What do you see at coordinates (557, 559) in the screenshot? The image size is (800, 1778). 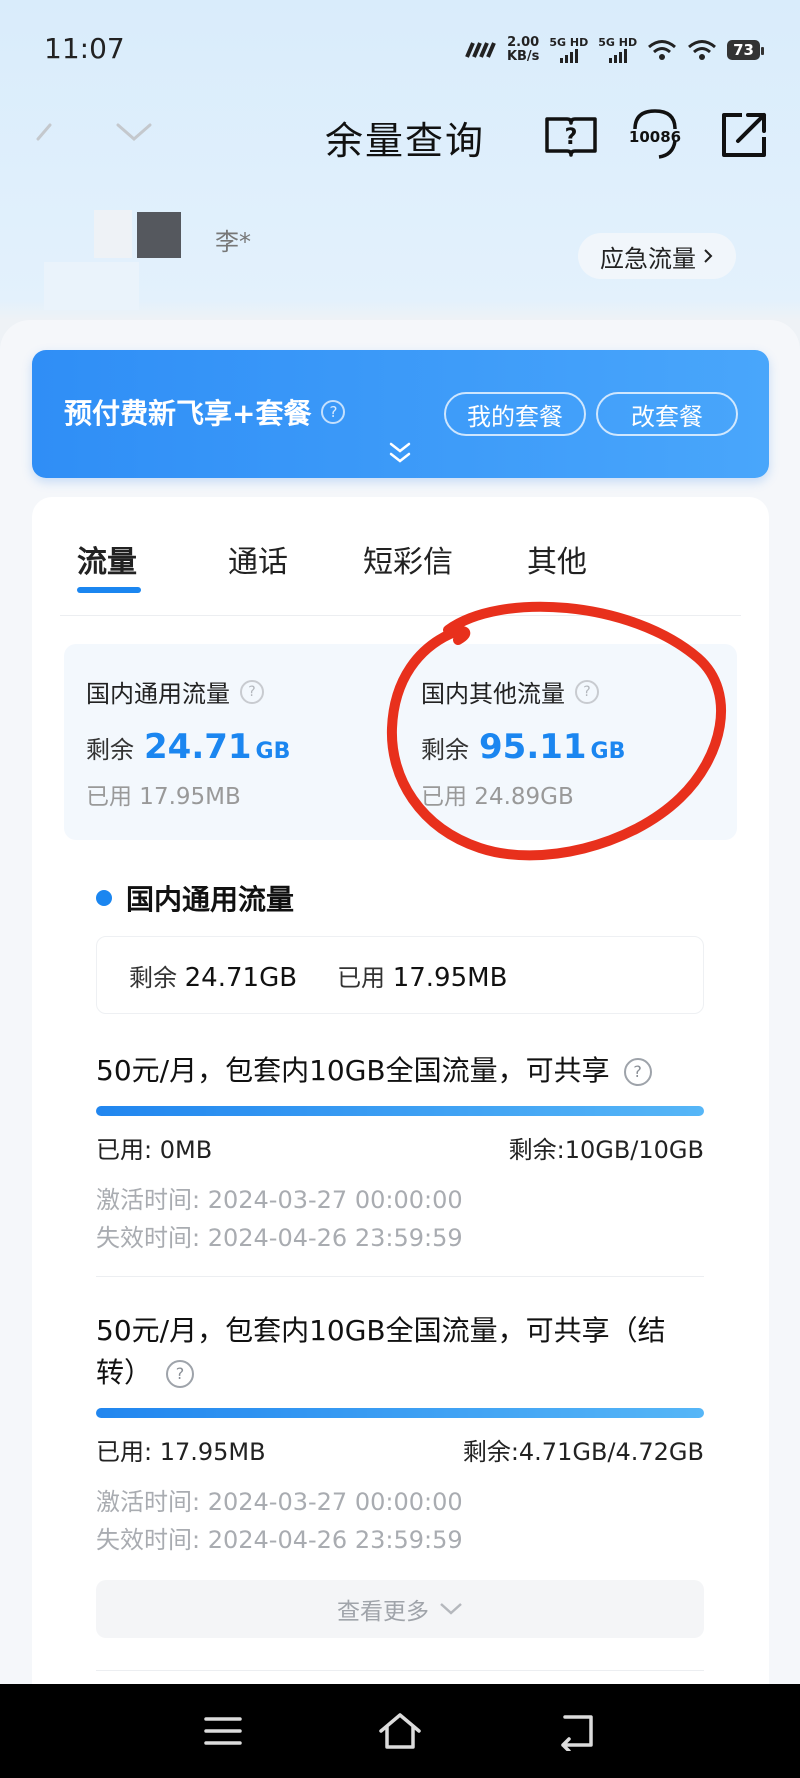 I see `tab-other: 其他` at bounding box center [557, 559].